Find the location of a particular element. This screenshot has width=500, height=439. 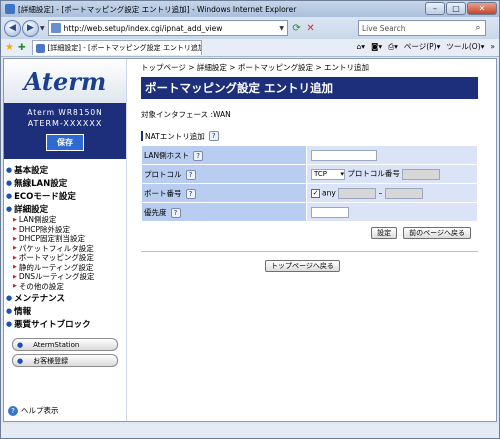

aterm-logo: Aterm is located at coordinates (65, 81).